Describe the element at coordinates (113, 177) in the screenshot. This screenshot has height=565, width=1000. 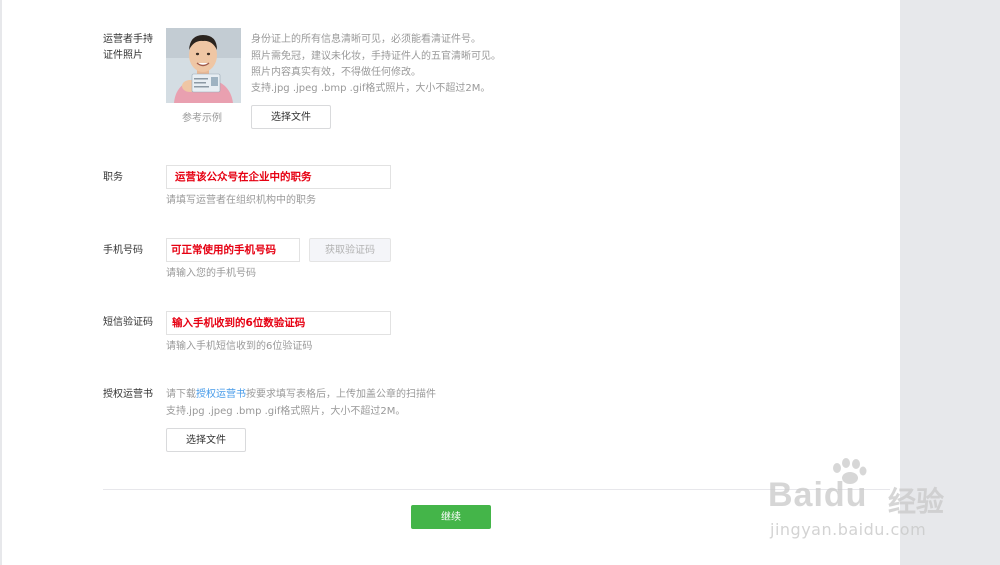
I see `position-label: 职务` at that location.